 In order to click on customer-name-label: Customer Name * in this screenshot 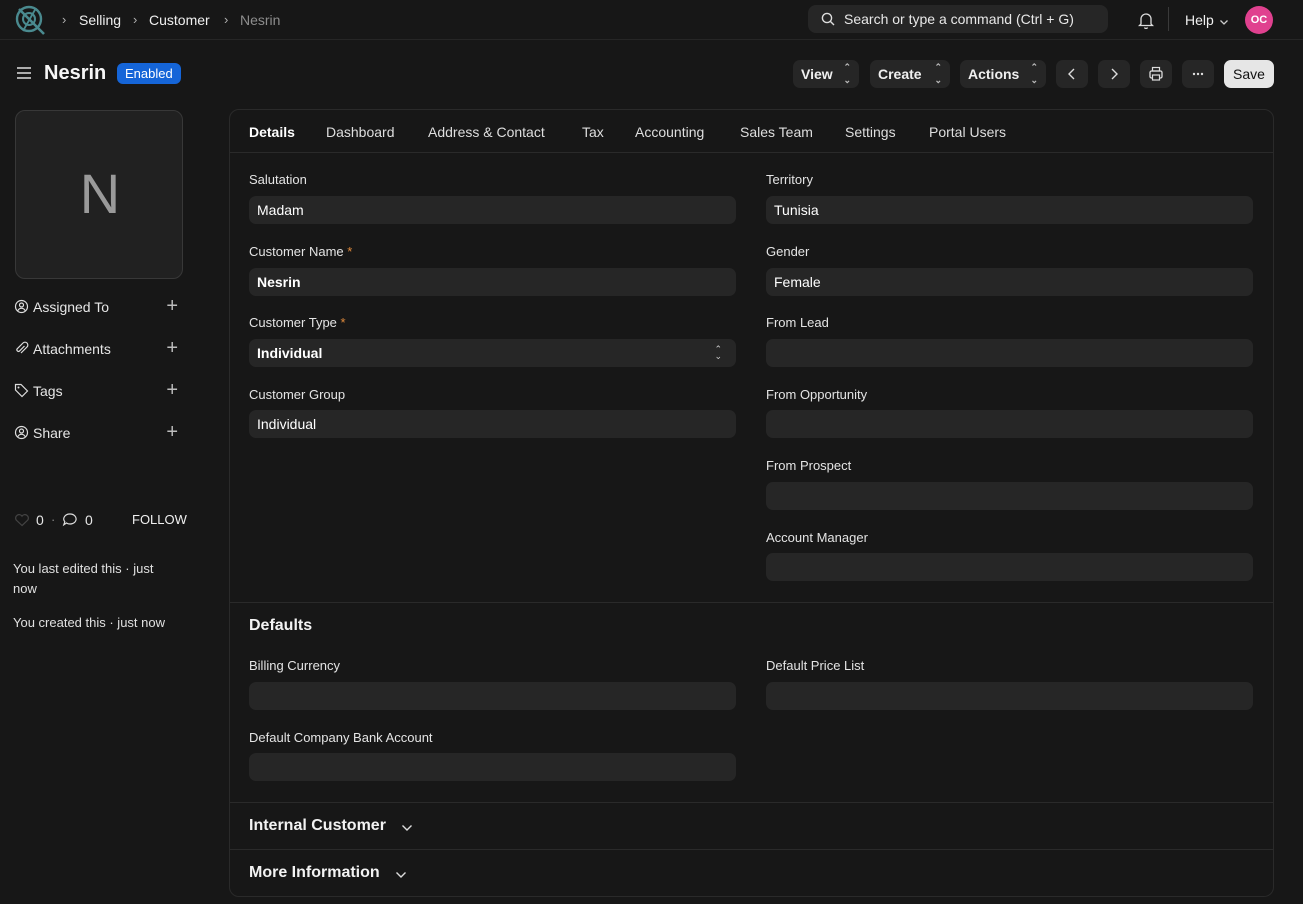, I will do `click(300, 251)`.